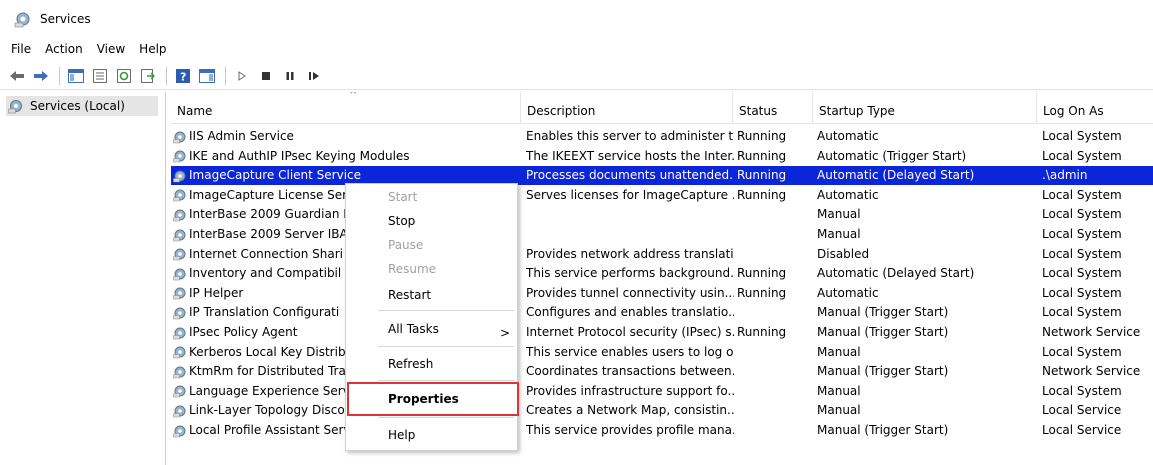 Image resolution: width=1153 pixels, height=465 pixels. Describe the element at coordinates (290, 76) in the screenshot. I see `pause-service-button` at that location.